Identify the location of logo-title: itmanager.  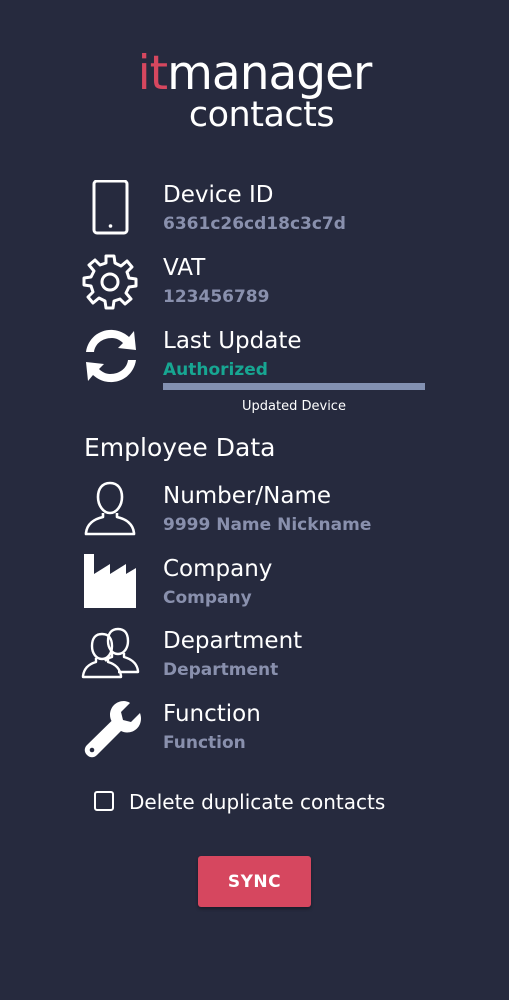
(254, 74).